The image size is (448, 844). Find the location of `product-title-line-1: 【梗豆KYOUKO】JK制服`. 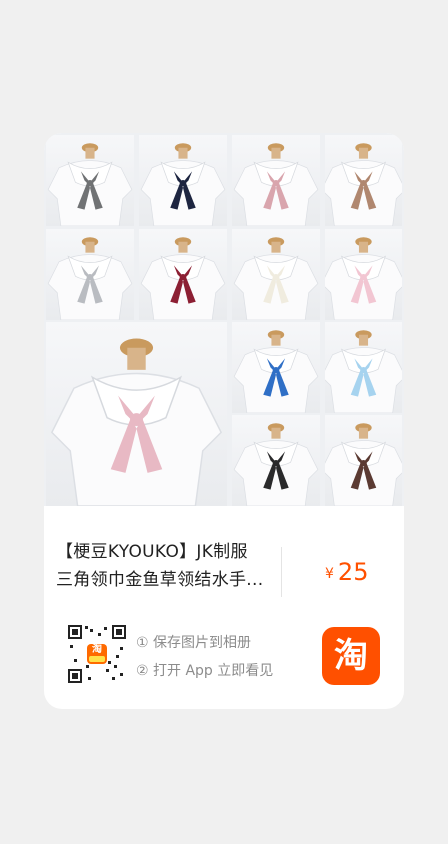

product-title-line-1: 【梗豆KYOUKO】JK制服 is located at coordinates (152, 552).